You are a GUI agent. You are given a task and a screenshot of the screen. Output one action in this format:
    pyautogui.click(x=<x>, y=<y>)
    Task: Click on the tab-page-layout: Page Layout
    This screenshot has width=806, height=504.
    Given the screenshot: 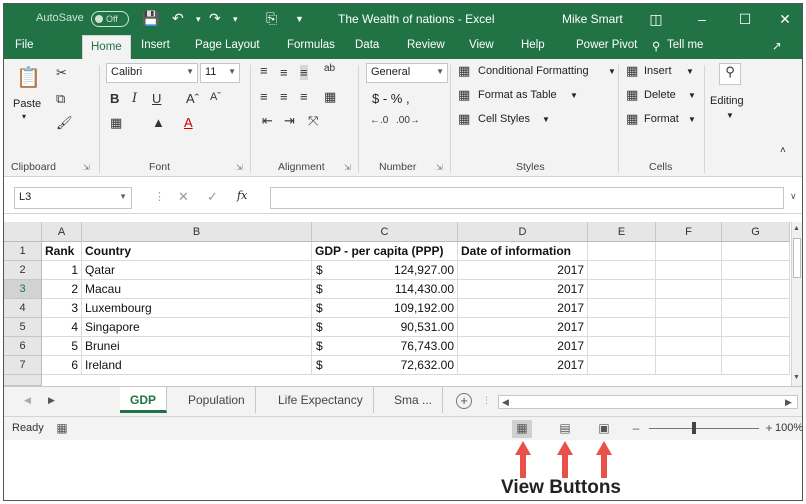 What is the action you would take?
    pyautogui.click(x=227, y=45)
    